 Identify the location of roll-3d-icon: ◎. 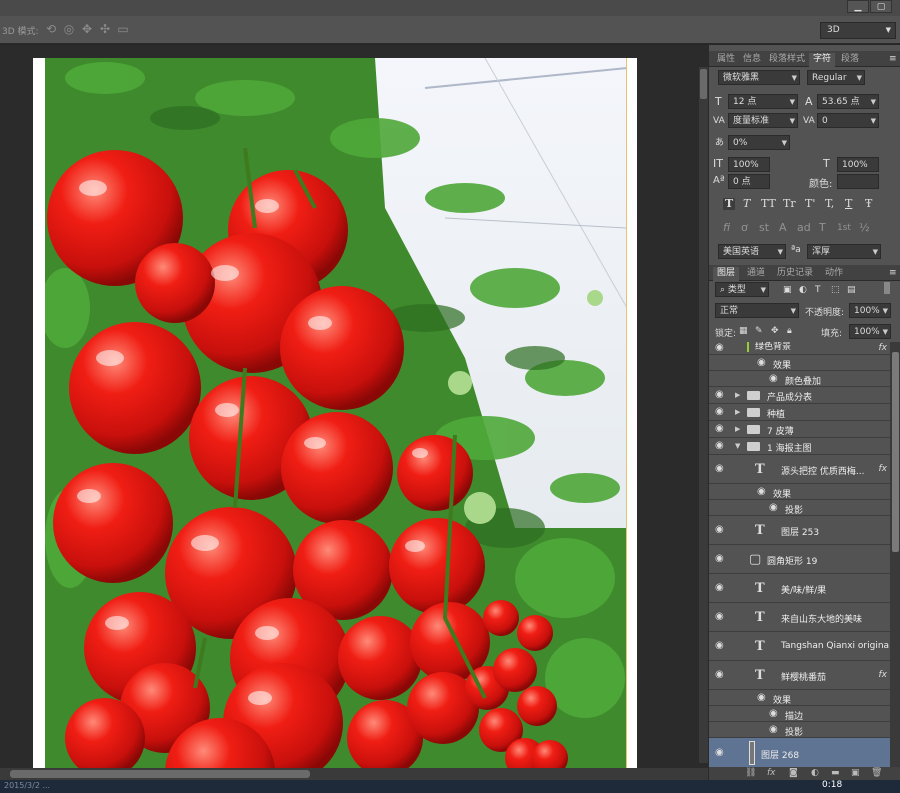
(69, 29).